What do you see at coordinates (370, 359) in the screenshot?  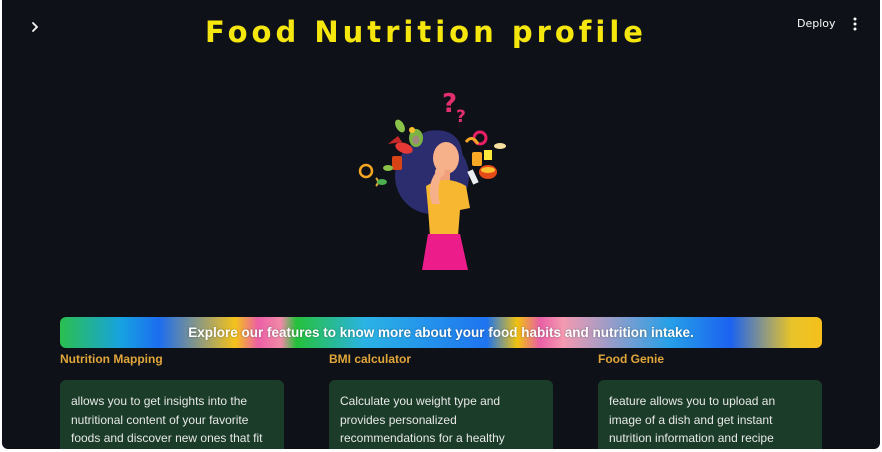 I see `feature-title: BMI calculator` at bounding box center [370, 359].